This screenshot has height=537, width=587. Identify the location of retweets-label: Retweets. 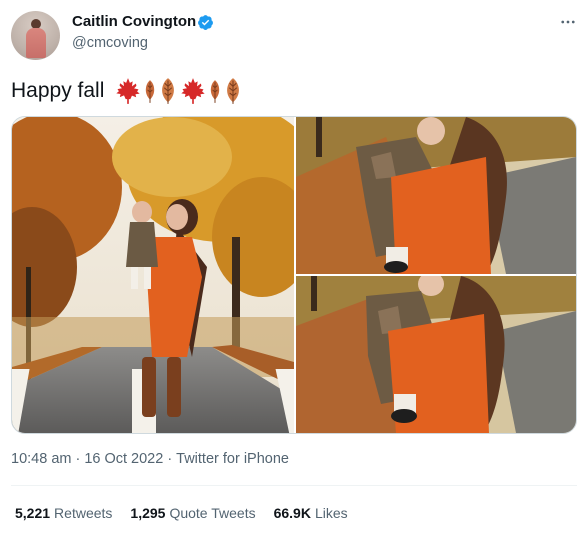
(83, 513).